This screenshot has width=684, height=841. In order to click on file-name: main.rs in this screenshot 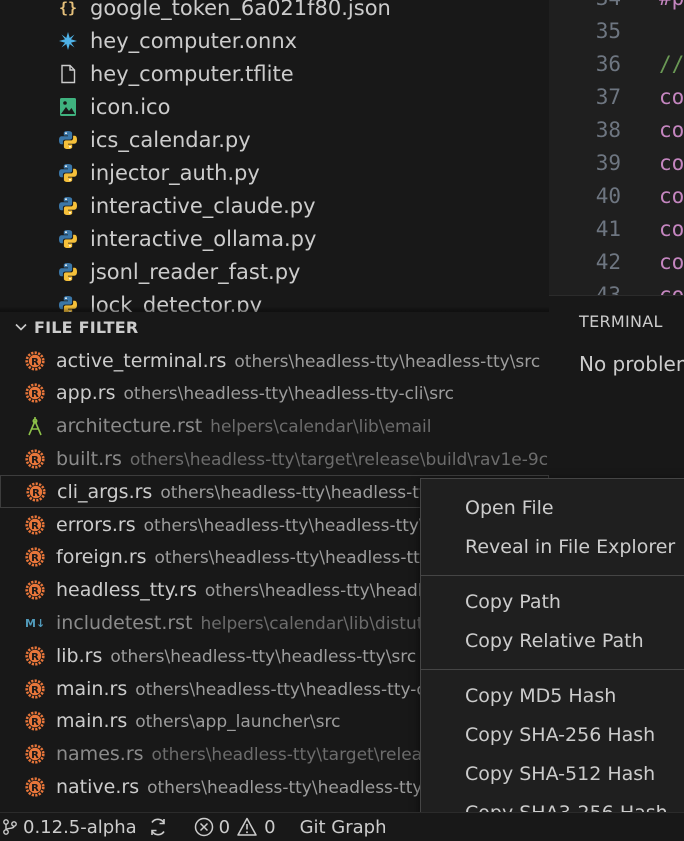, I will do `click(92, 721)`.